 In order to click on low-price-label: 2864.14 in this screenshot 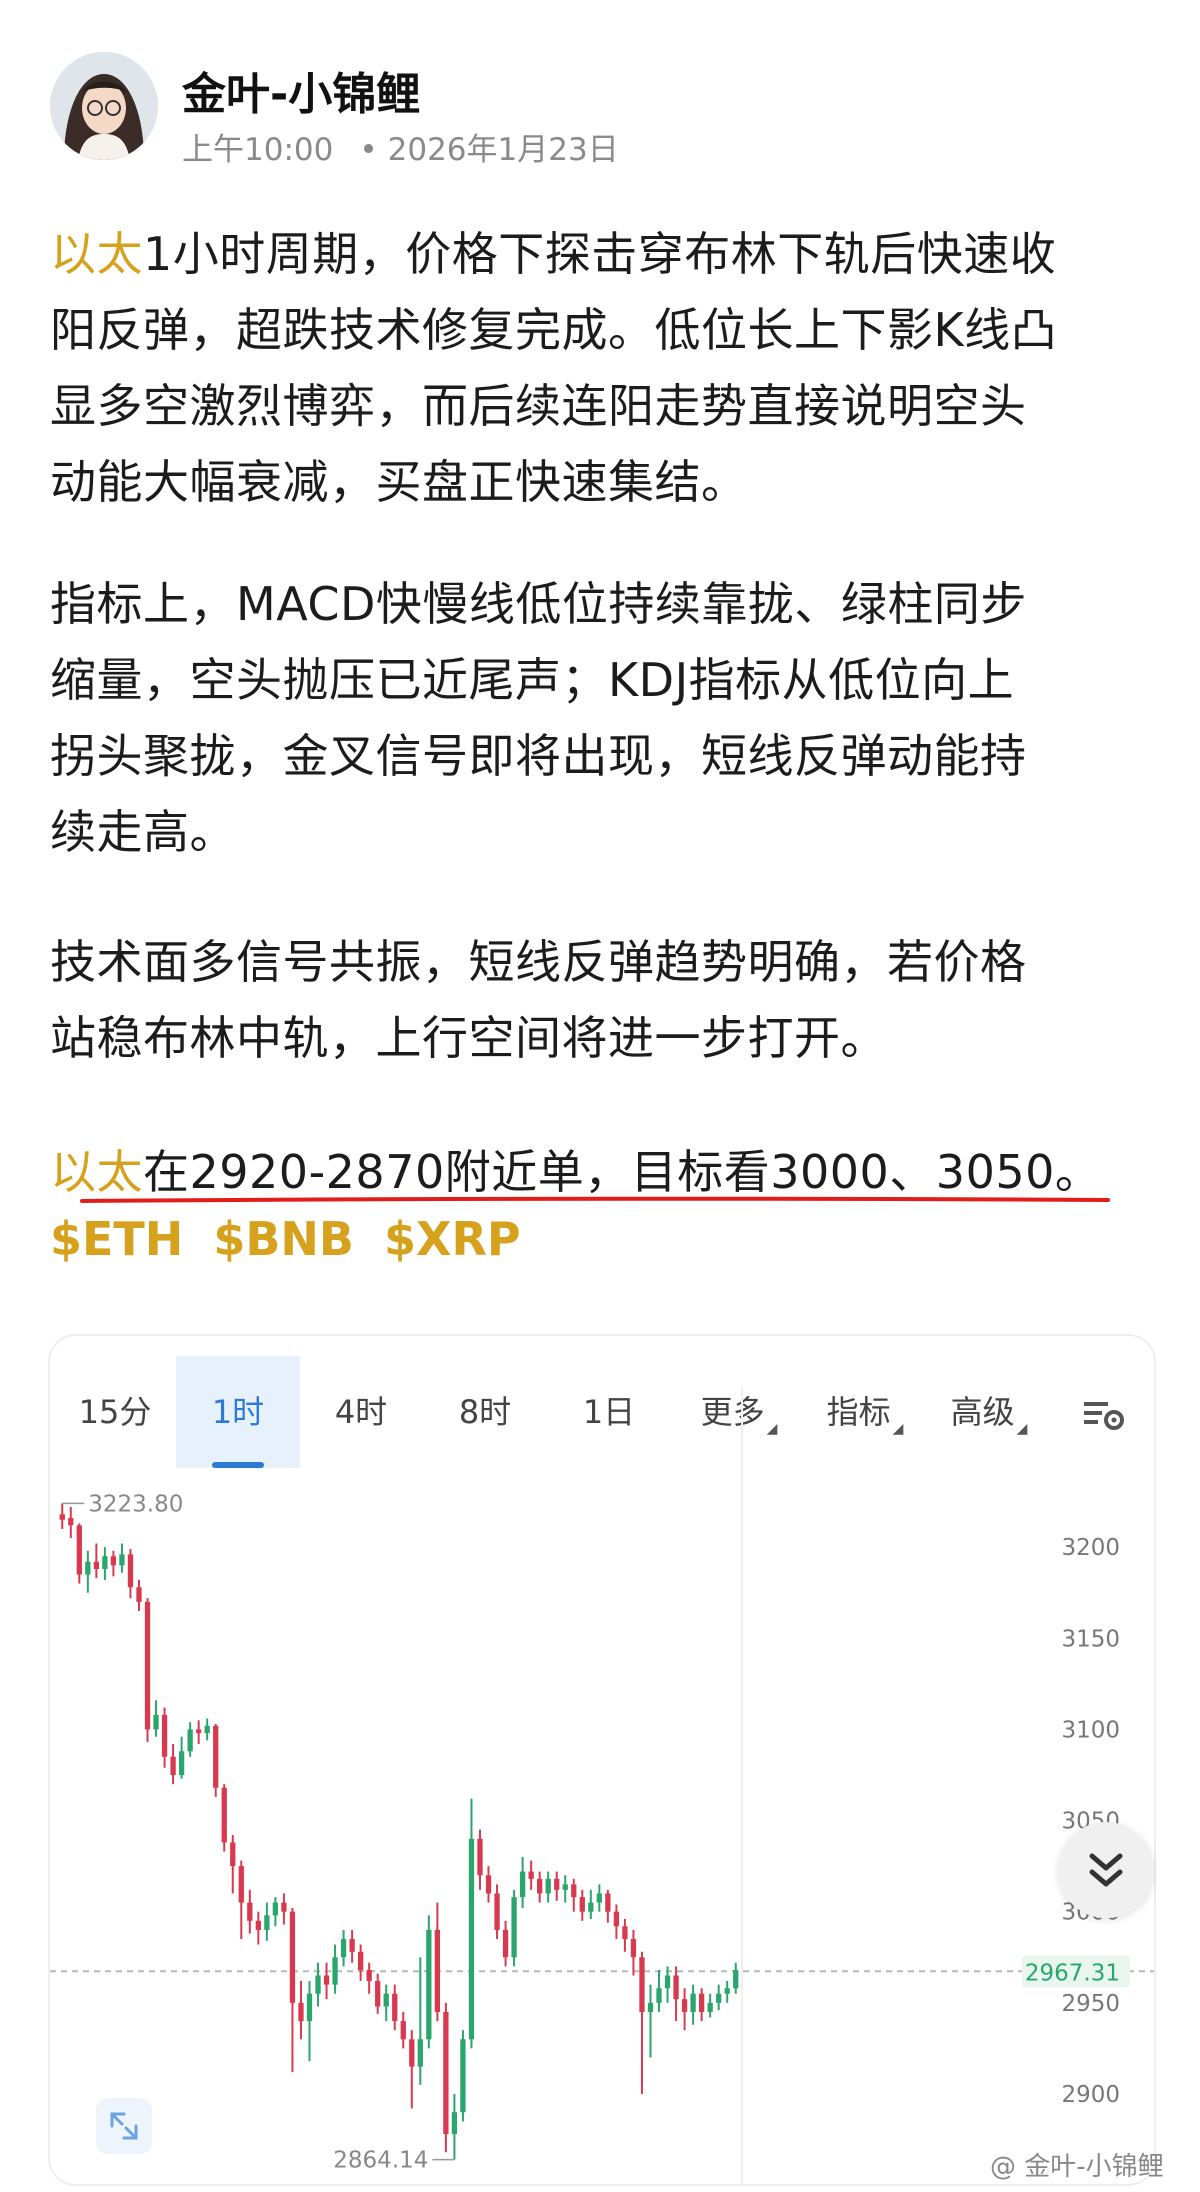, I will do `click(380, 2161)`.